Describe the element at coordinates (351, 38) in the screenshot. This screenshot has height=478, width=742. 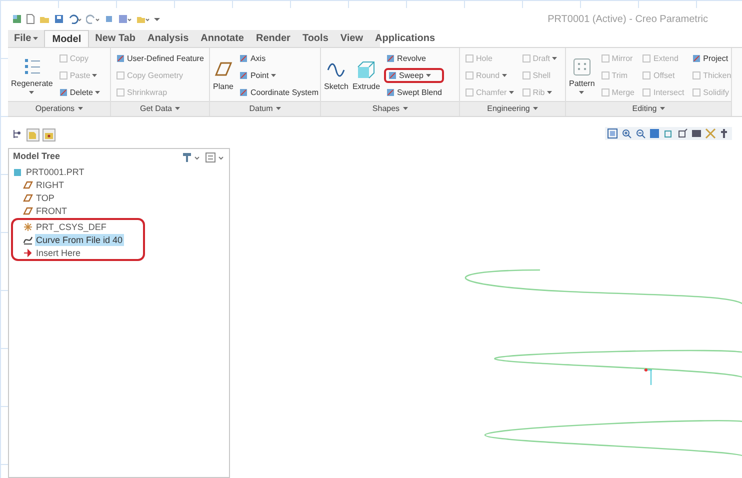
I see `ribbon-tab: View` at that location.